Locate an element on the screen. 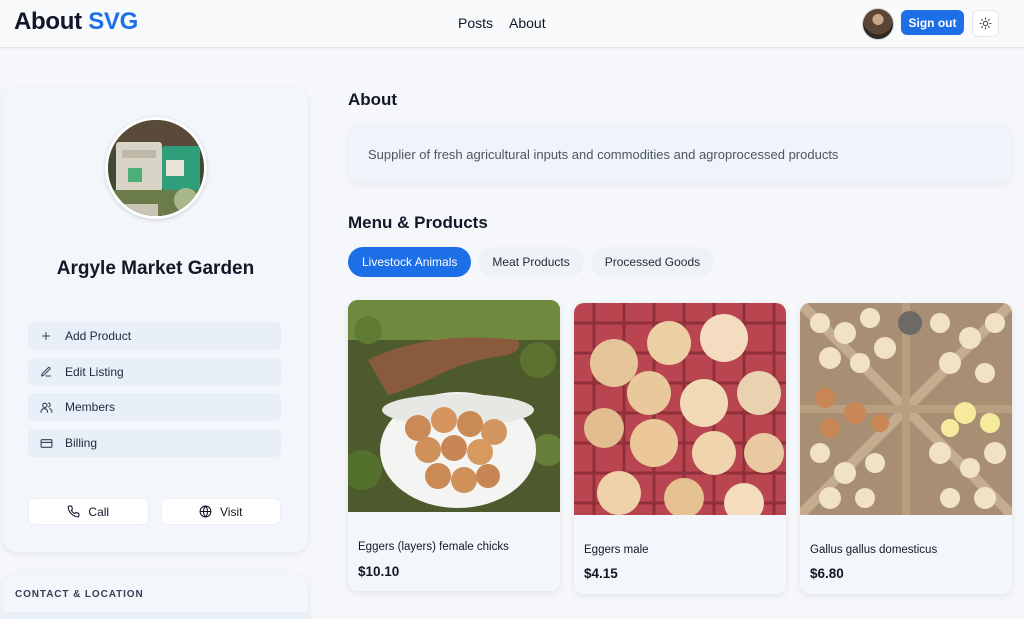  product-image-eggs is located at coordinates (454, 406).